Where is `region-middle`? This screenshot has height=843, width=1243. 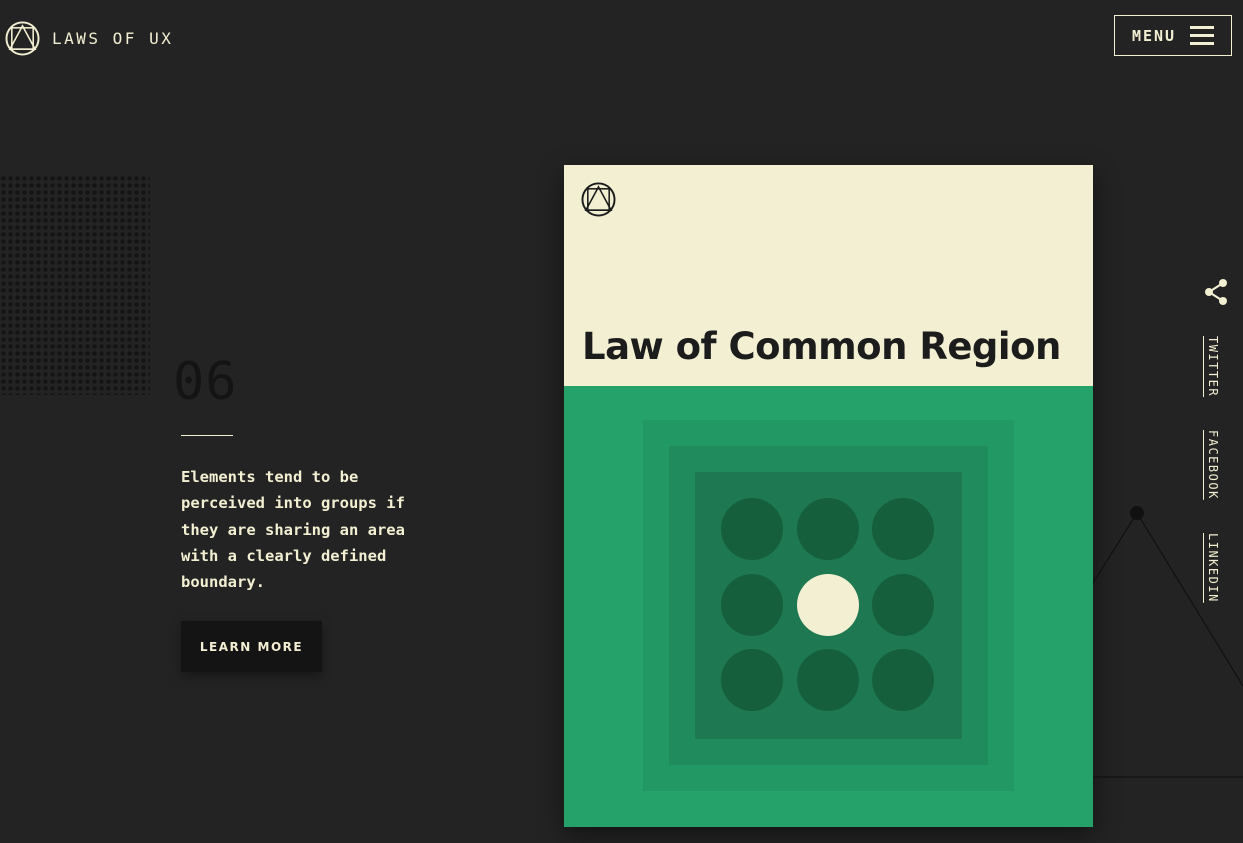
region-middle is located at coordinates (828, 605).